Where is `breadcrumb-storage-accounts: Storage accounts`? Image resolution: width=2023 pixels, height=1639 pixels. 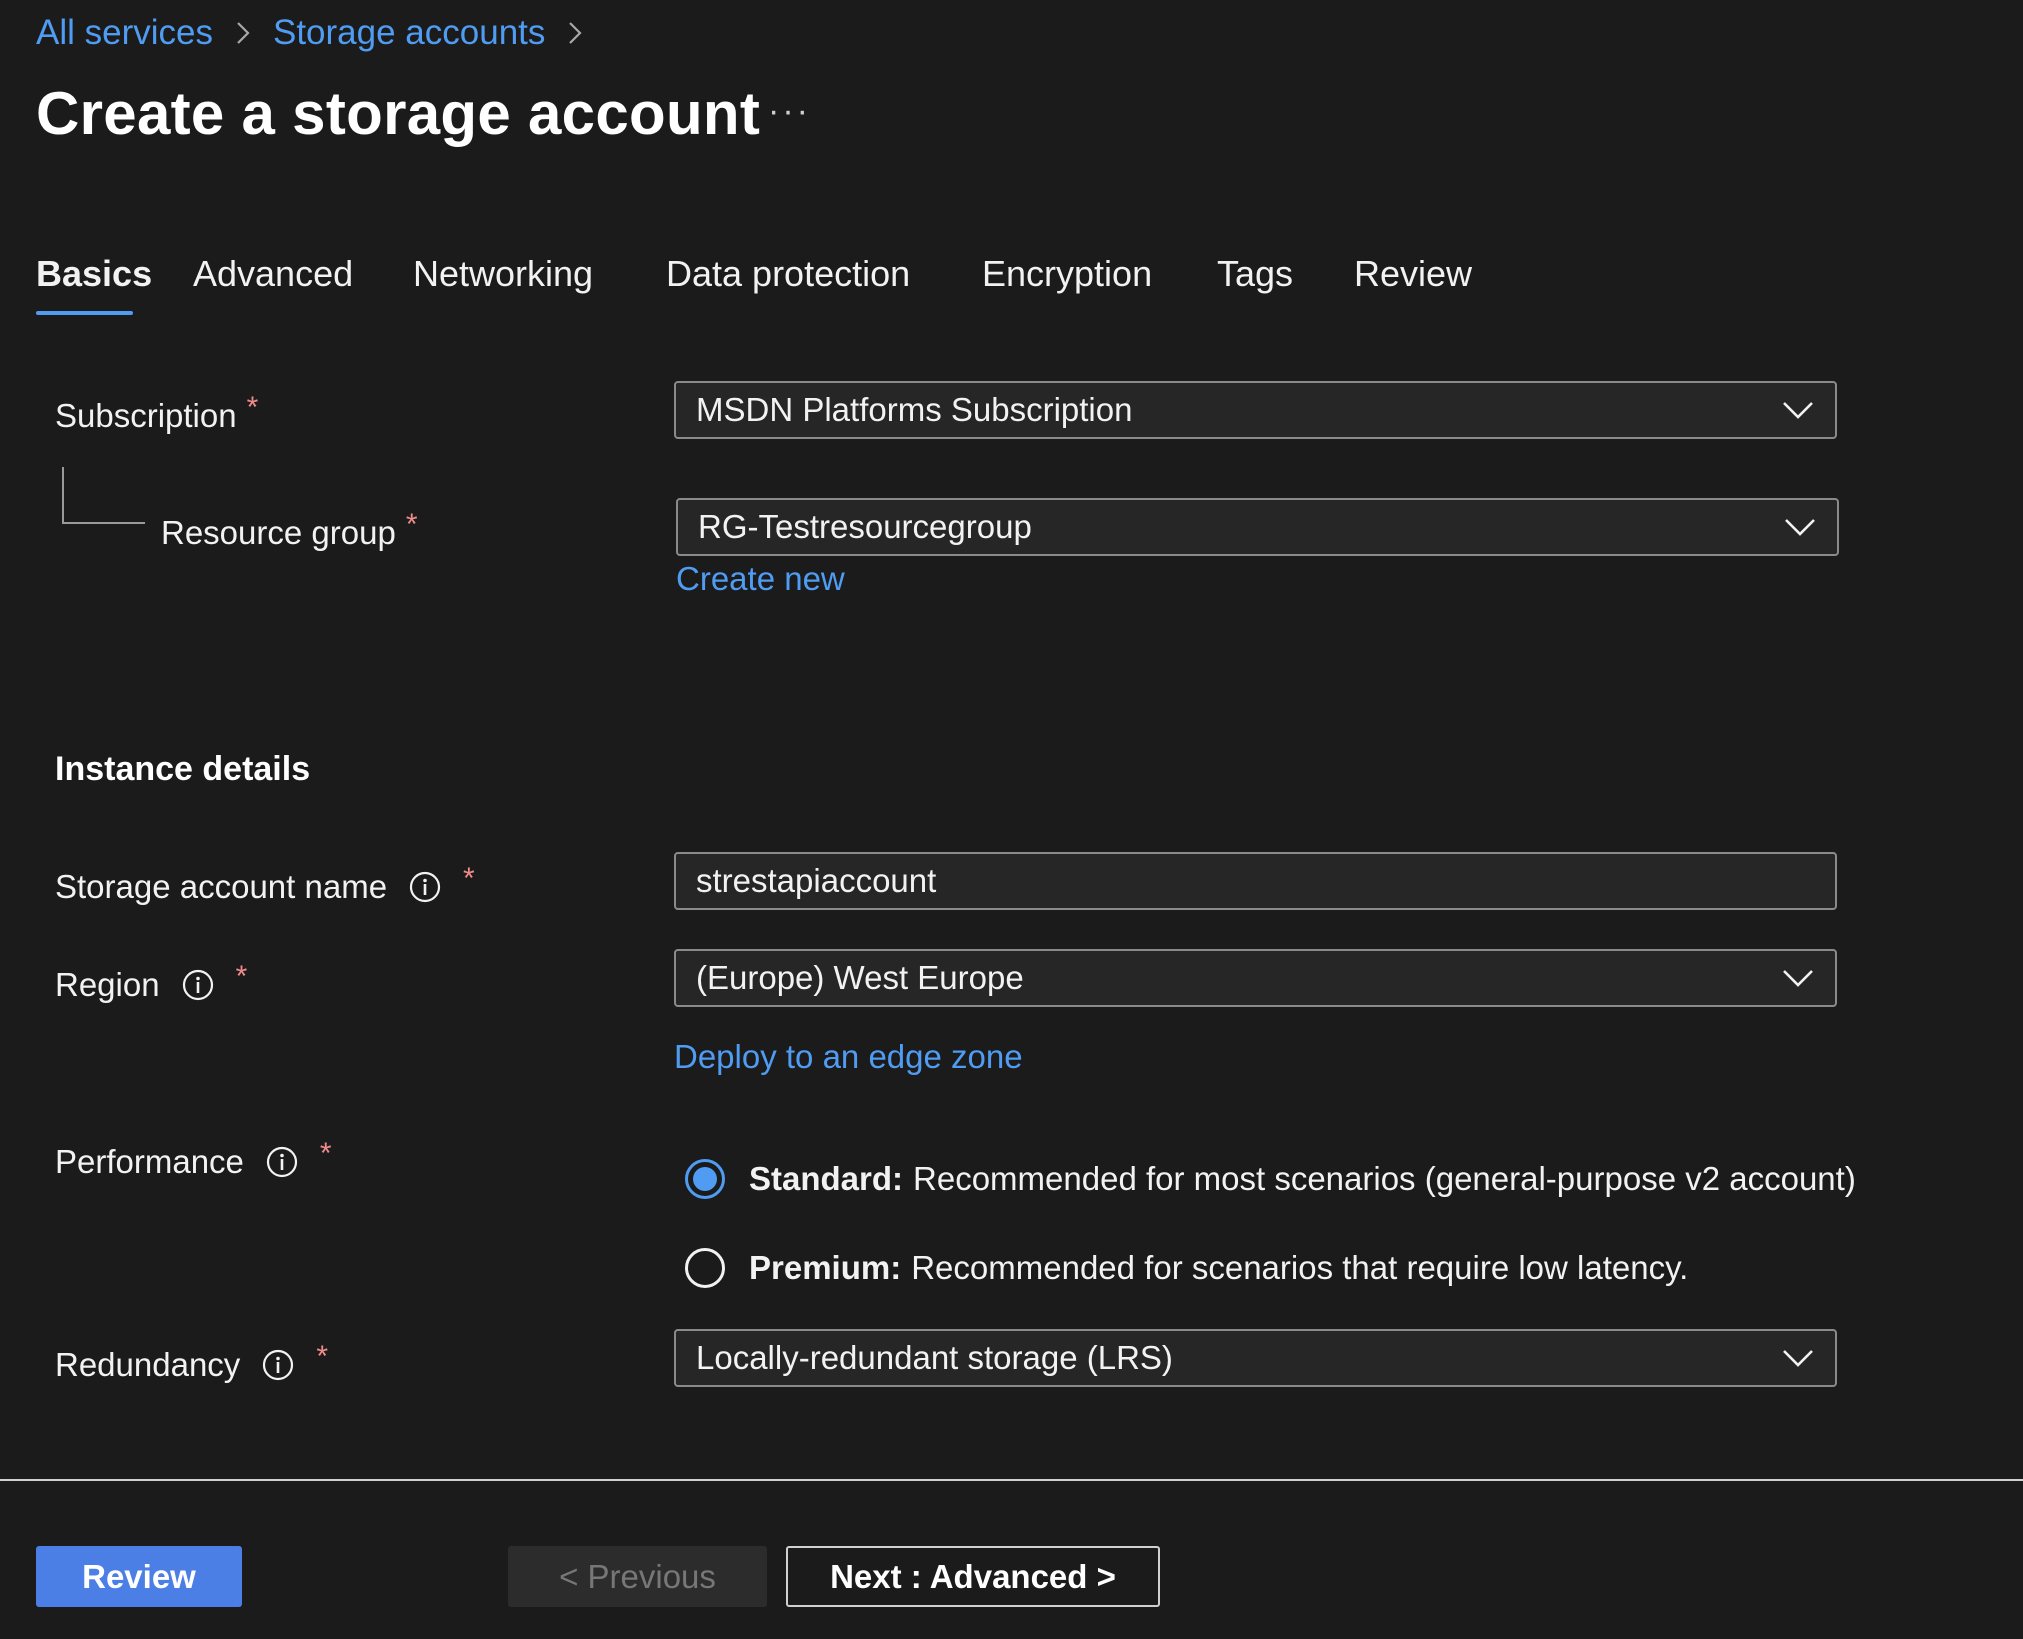 breadcrumb-storage-accounts: Storage accounts is located at coordinates (409, 33).